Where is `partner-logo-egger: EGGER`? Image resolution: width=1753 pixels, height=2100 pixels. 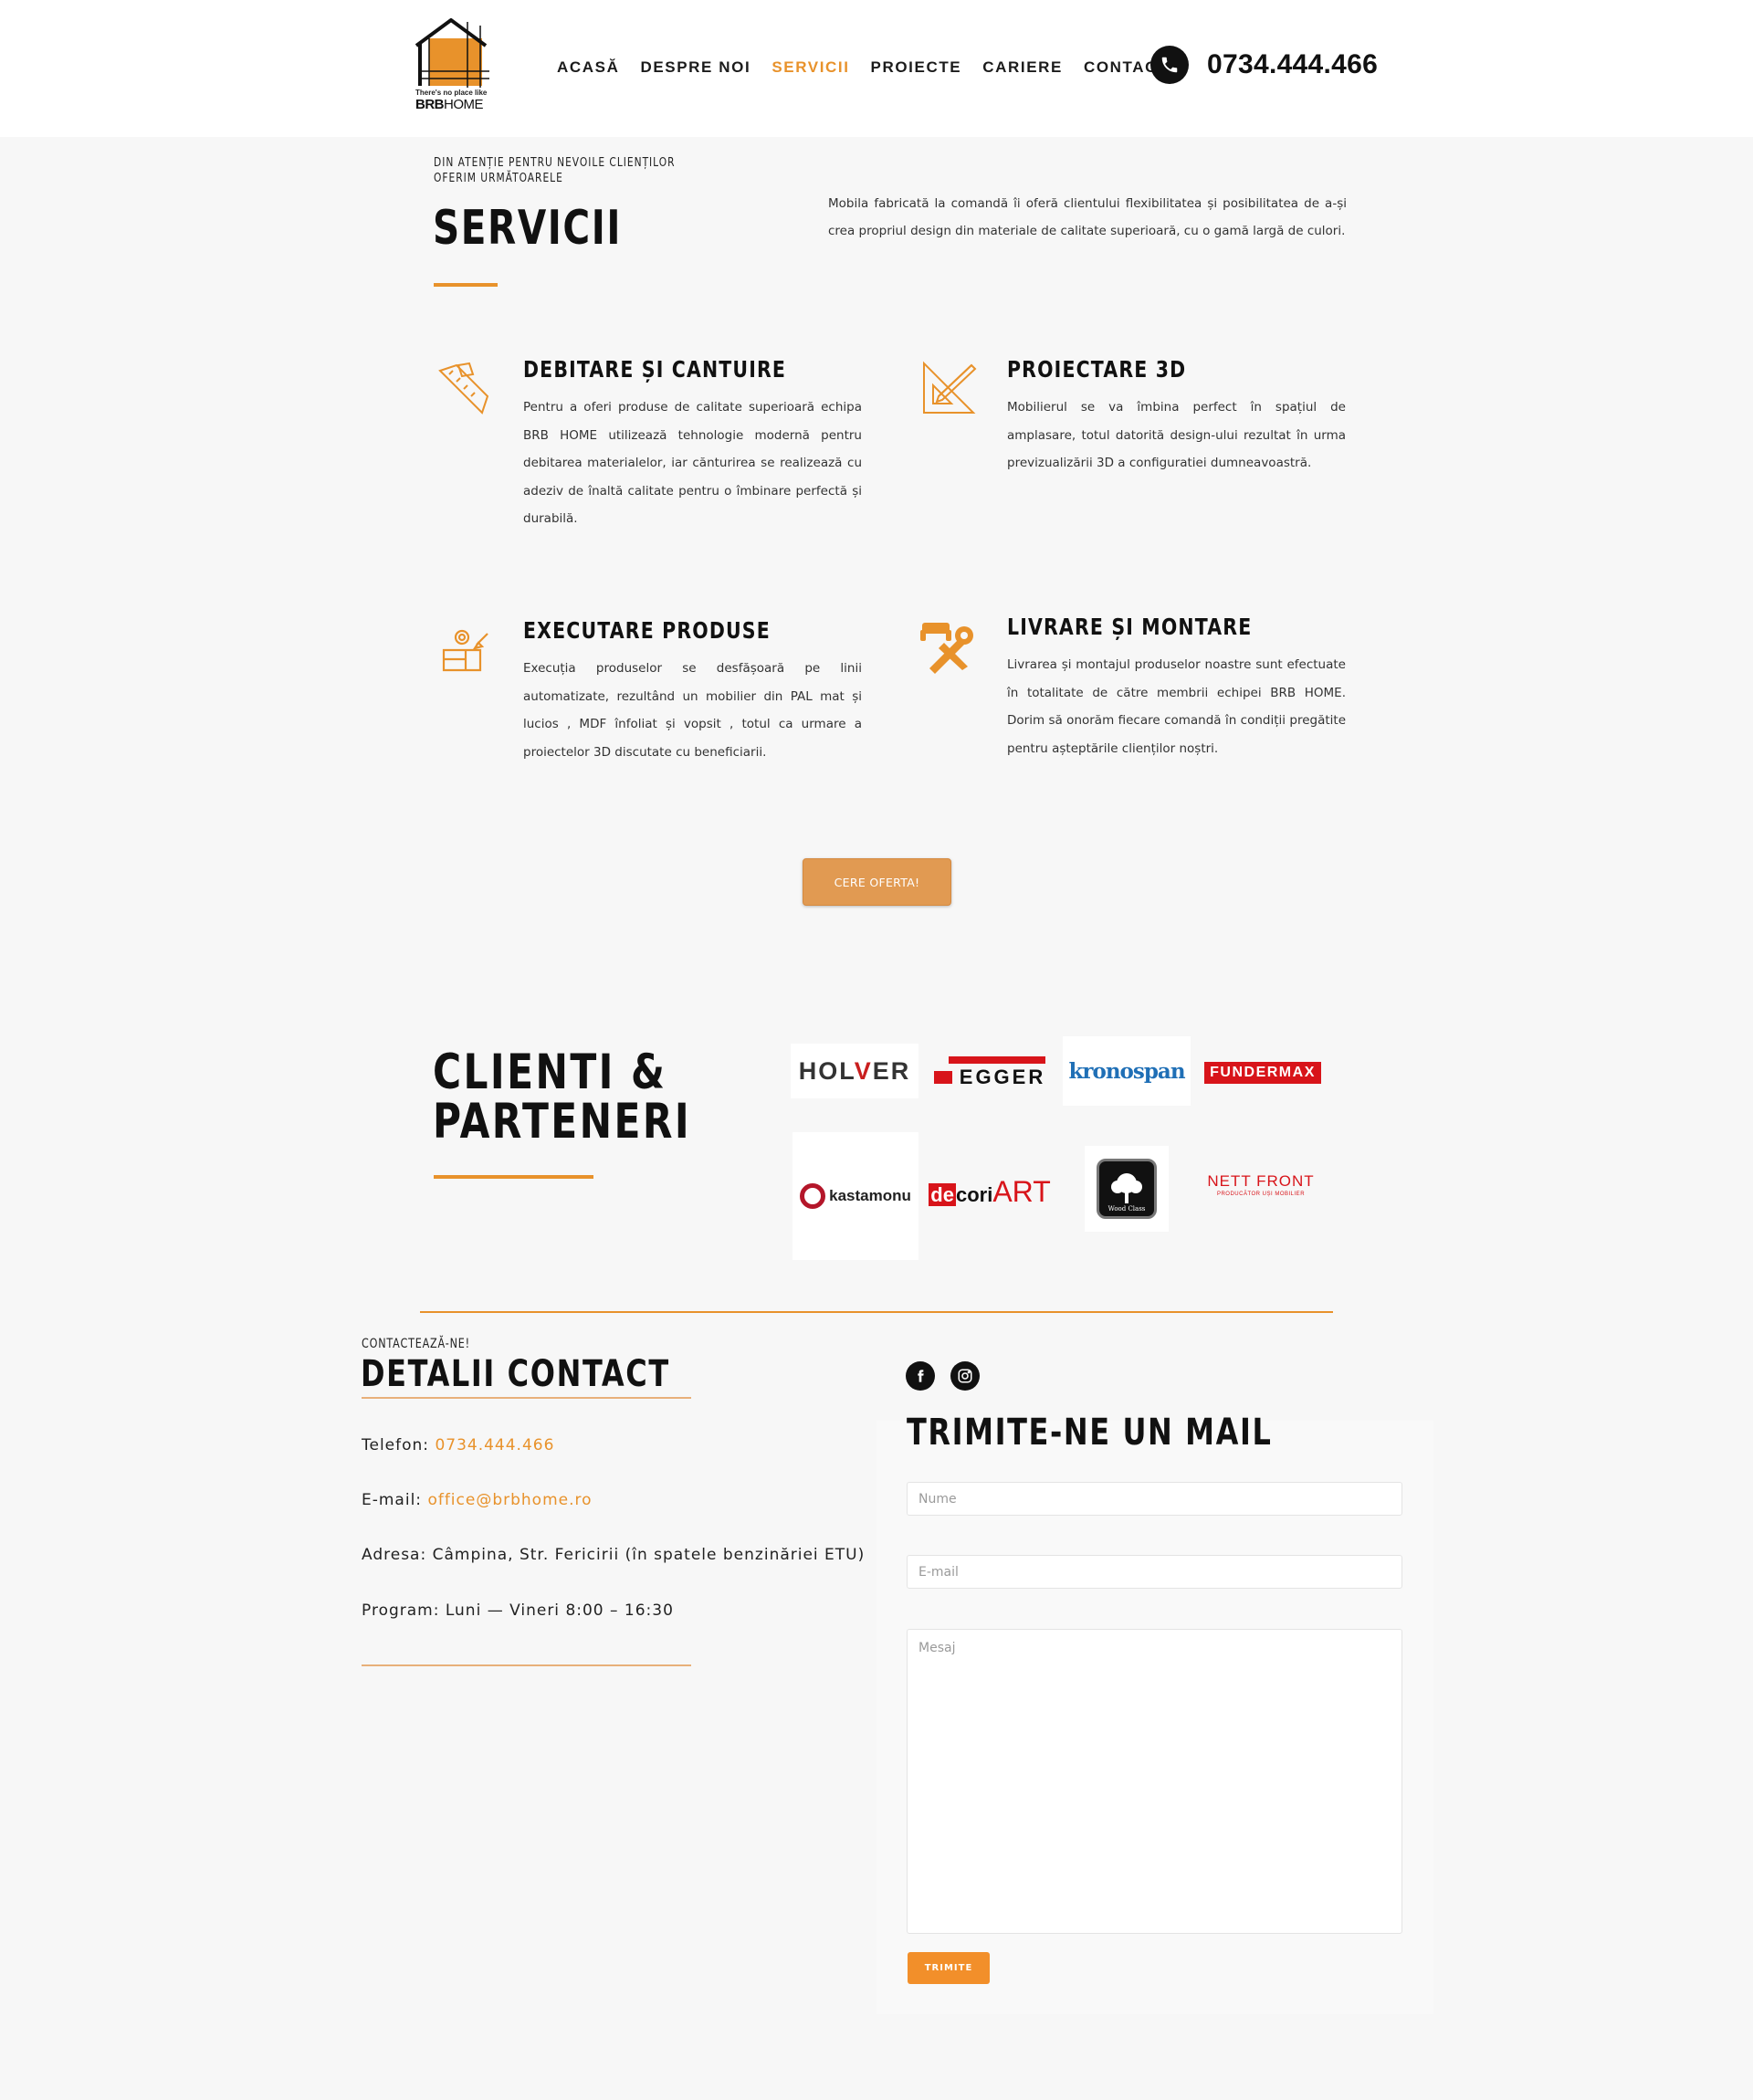
partner-logo-egger: EGGER is located at coordinates (990, 1073).